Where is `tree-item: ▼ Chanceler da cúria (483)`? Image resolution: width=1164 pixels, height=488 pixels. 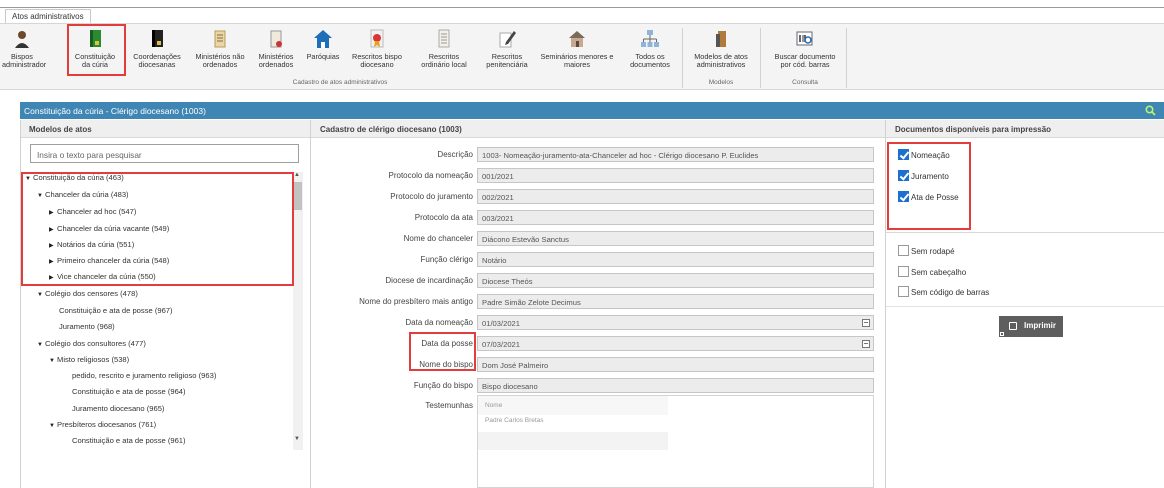 tree-item: ▼ Chanceler da cúria (483) is located at coordinates (83, 194).